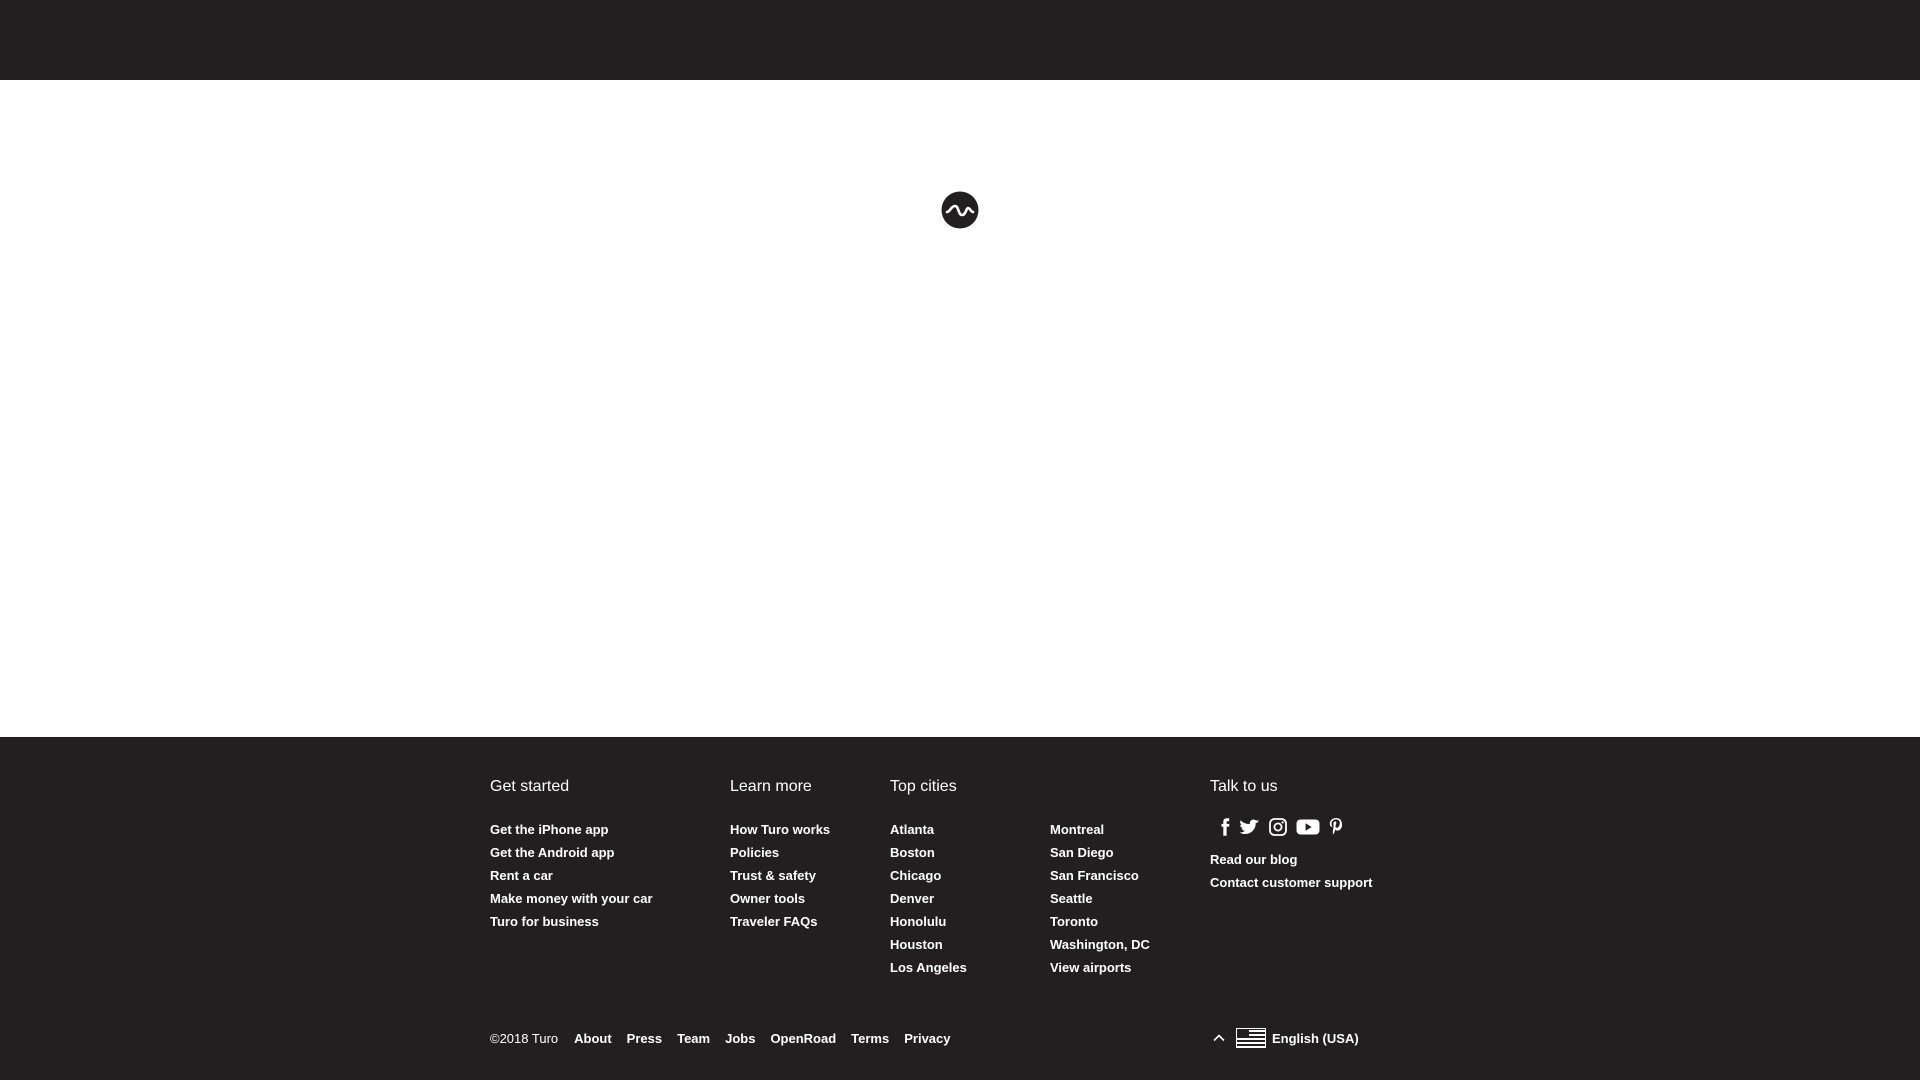 This screenshot has width=1920, height=1080. What do you see at coordinates (870, 1038) in the screenshot?
I see `footer-link-terms: Terms` at bounding box center [870, 1038].